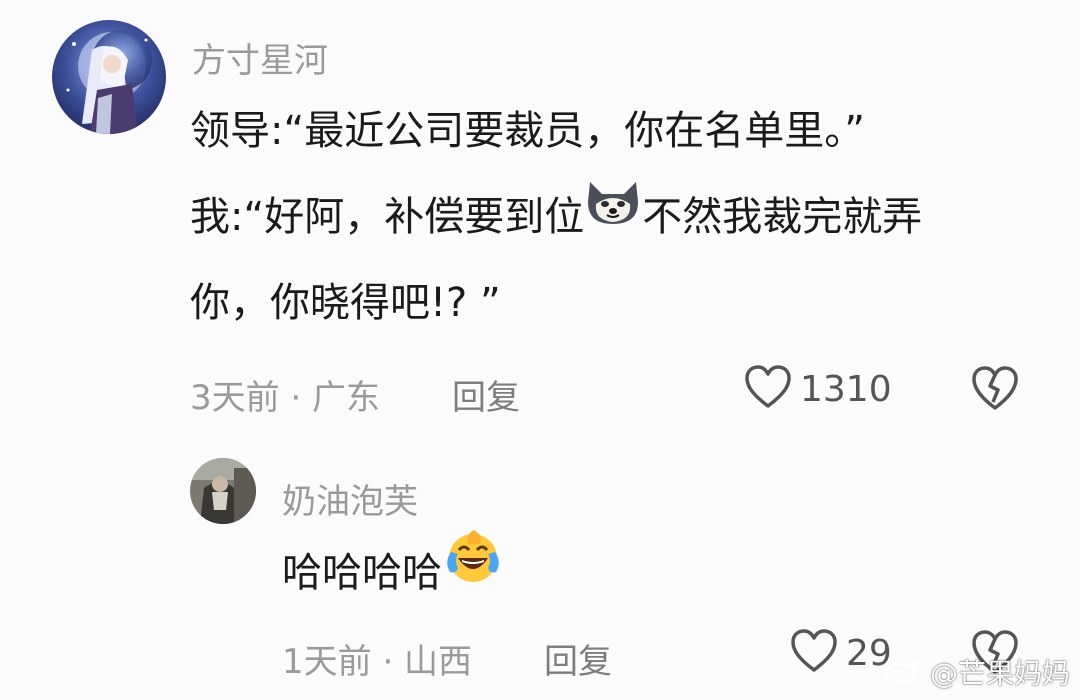 Image resolution: width=1080 pixels, height=700 pixels. What do you see at coordinates (223, 491) in the screenshot?
I see `reply-avatar` at bounding box center [223, 491].